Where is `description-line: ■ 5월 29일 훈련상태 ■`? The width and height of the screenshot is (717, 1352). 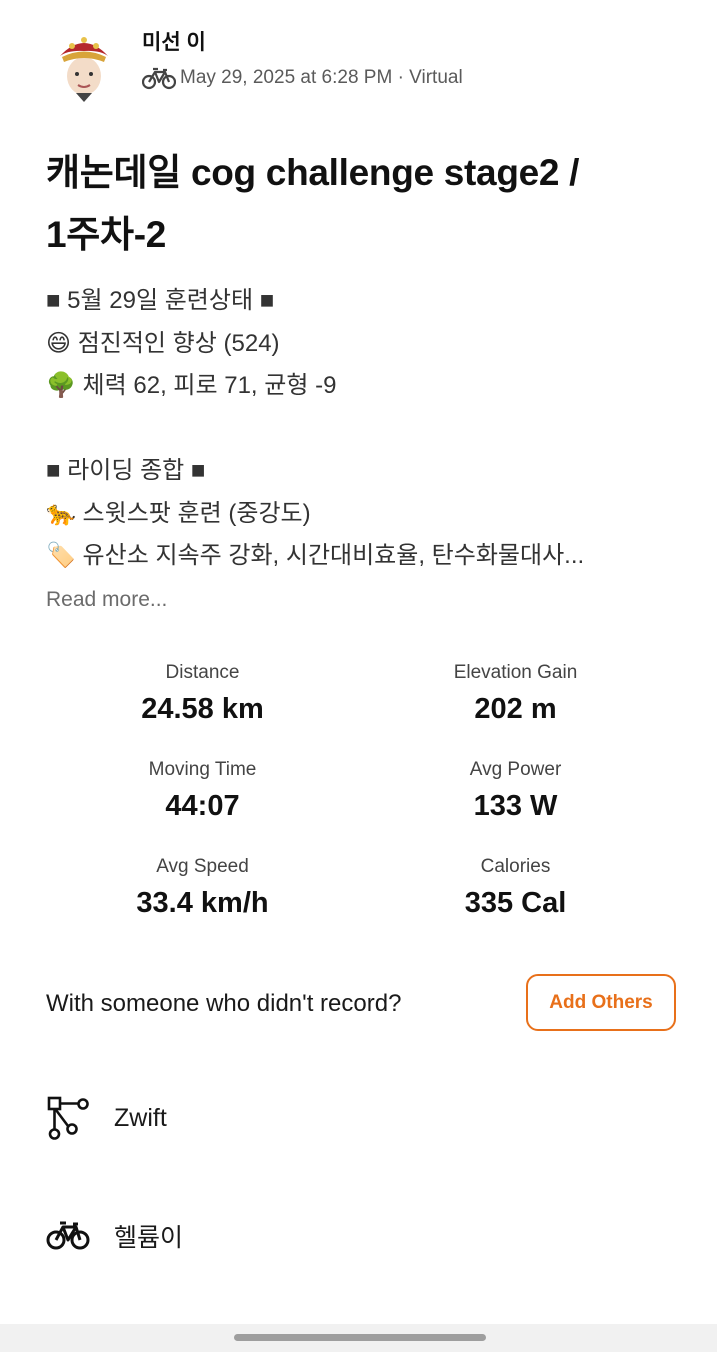
description-line: ■ 5월 29일 훈련상태 ■ is located at coordinates (160, 300).